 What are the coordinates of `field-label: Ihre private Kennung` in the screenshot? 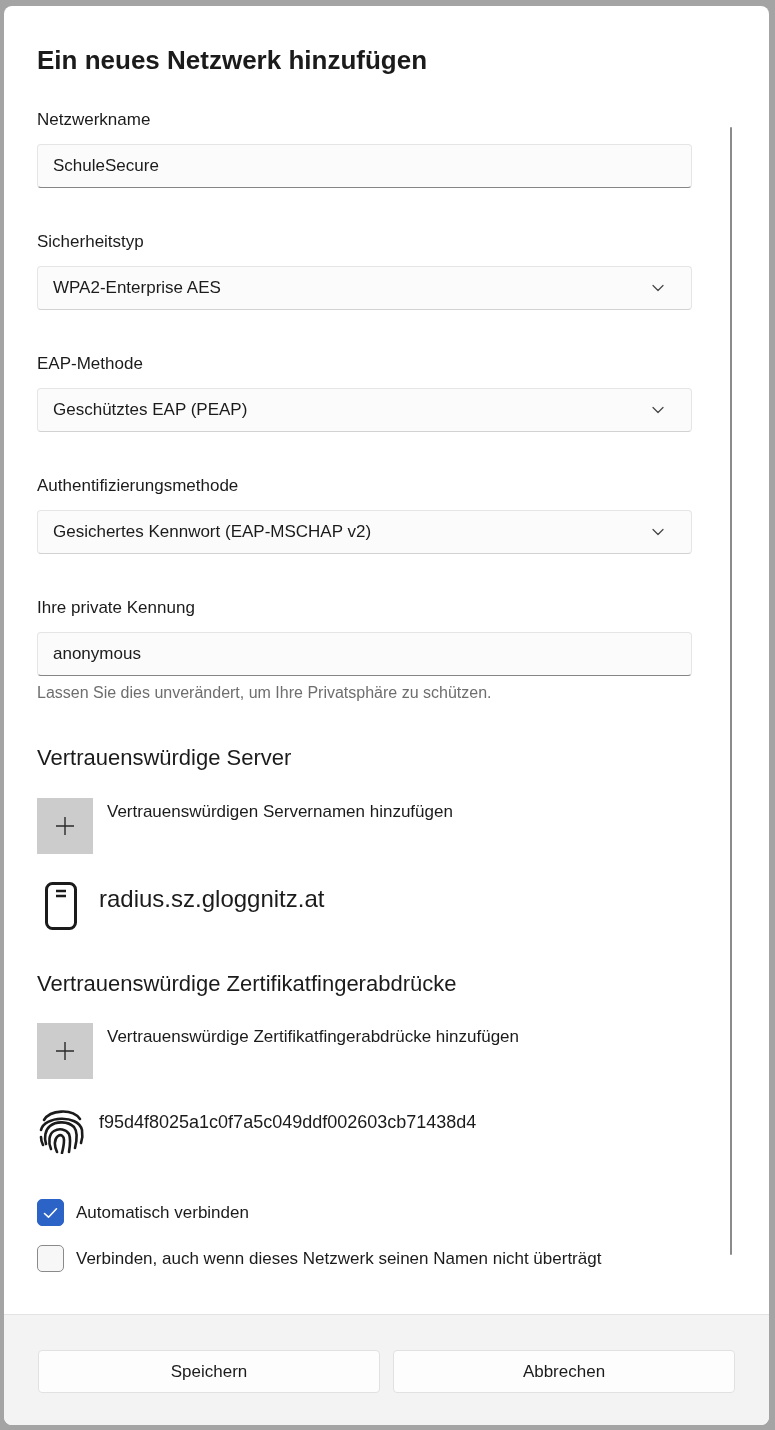 It's located at (116, 608).